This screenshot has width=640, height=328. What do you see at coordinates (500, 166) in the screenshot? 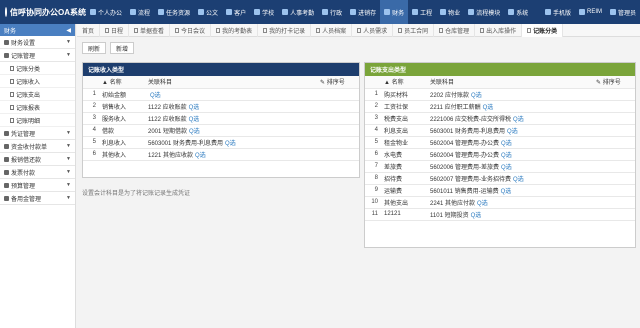
I see `table-row: 7 差旅费 5602006 管理费用-差旅费 Q选` at bounding box center [500, 166].